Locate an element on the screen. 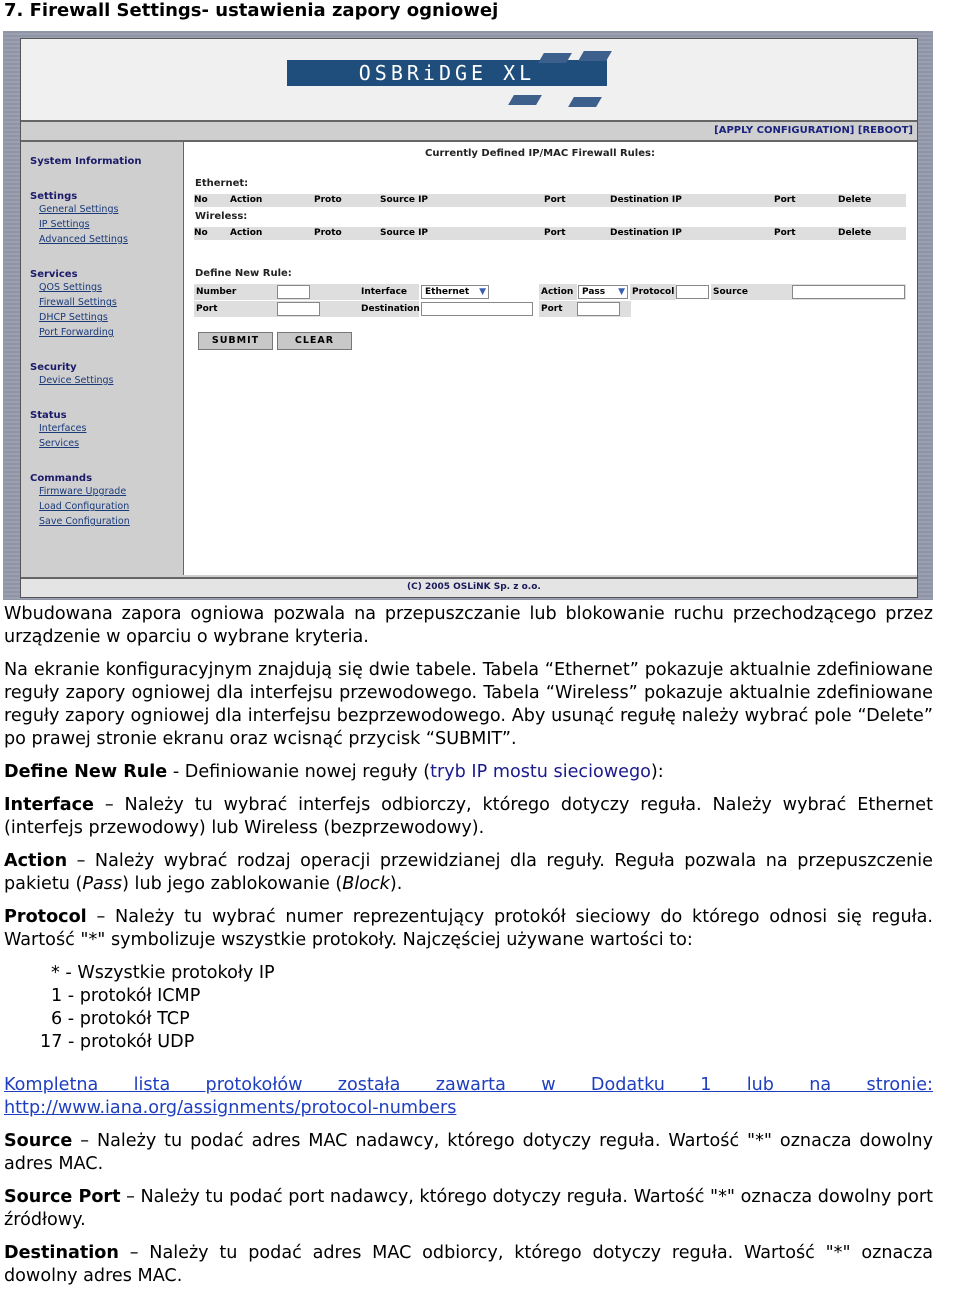 The height and width of the screenshot is (1298, 960). sidebar-link: Advanced Settings is located at coordinates (111, 239).